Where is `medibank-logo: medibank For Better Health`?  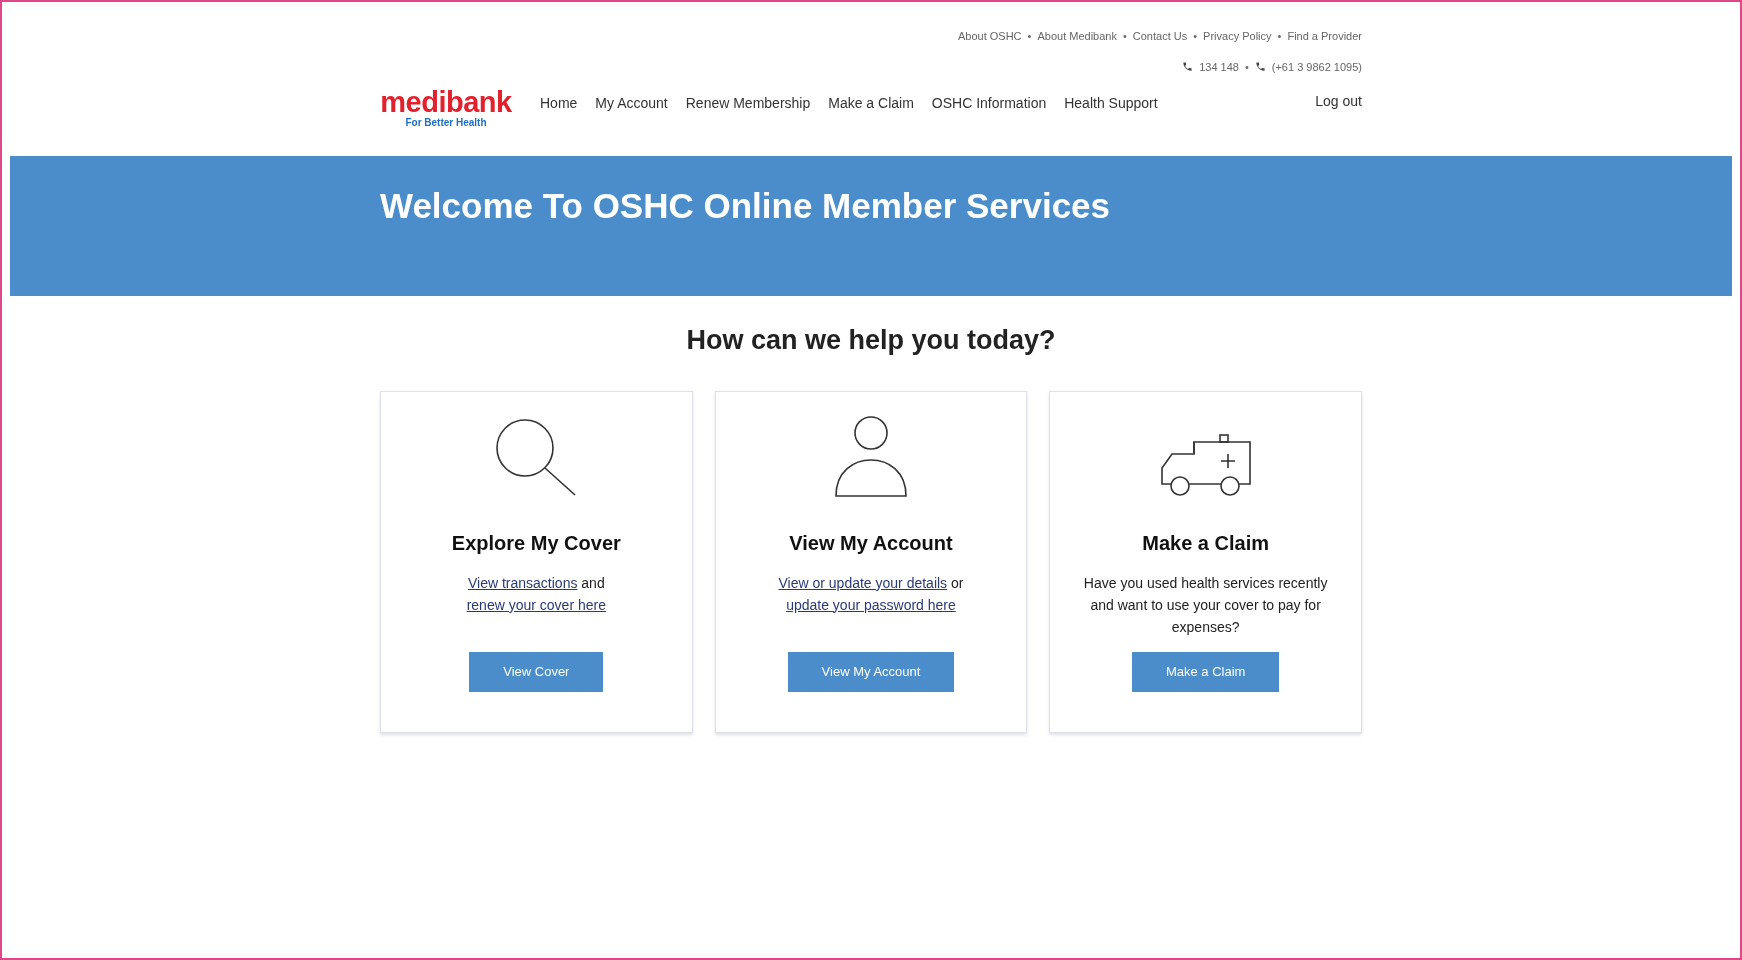
medibank-logo: medibank For Better Health is located at coordinates (446, 108).